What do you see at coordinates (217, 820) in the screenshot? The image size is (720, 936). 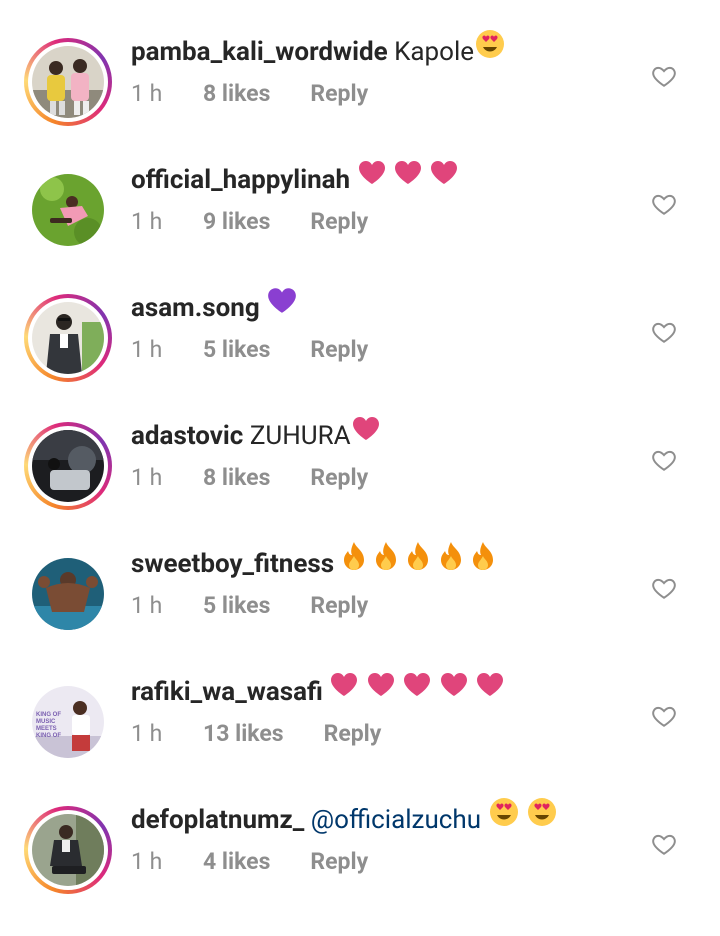 I see `username-link: defoplatnumz_` at bounding box center [217, 820].